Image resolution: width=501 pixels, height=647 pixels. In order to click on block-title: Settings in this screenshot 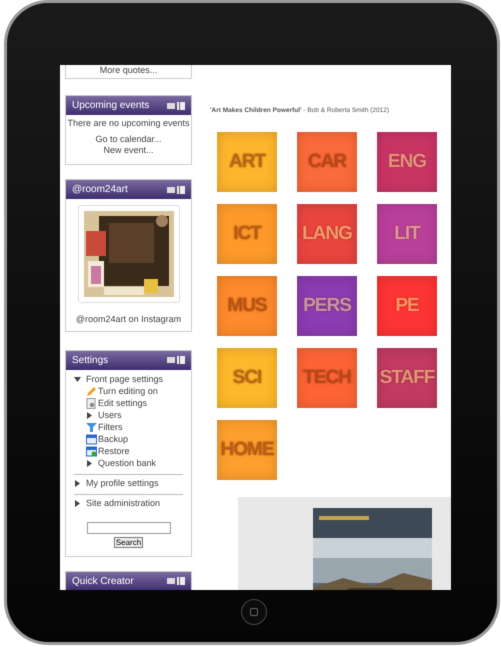, I will do `click(90, 361)`.